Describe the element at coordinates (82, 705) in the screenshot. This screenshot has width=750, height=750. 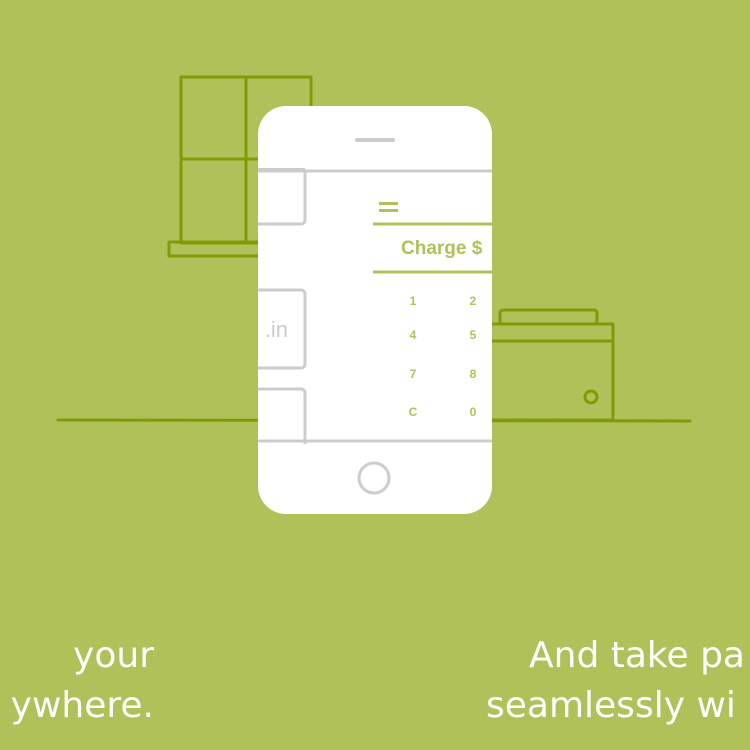
I see `caption-left-line-2: ywhere.` at that location.